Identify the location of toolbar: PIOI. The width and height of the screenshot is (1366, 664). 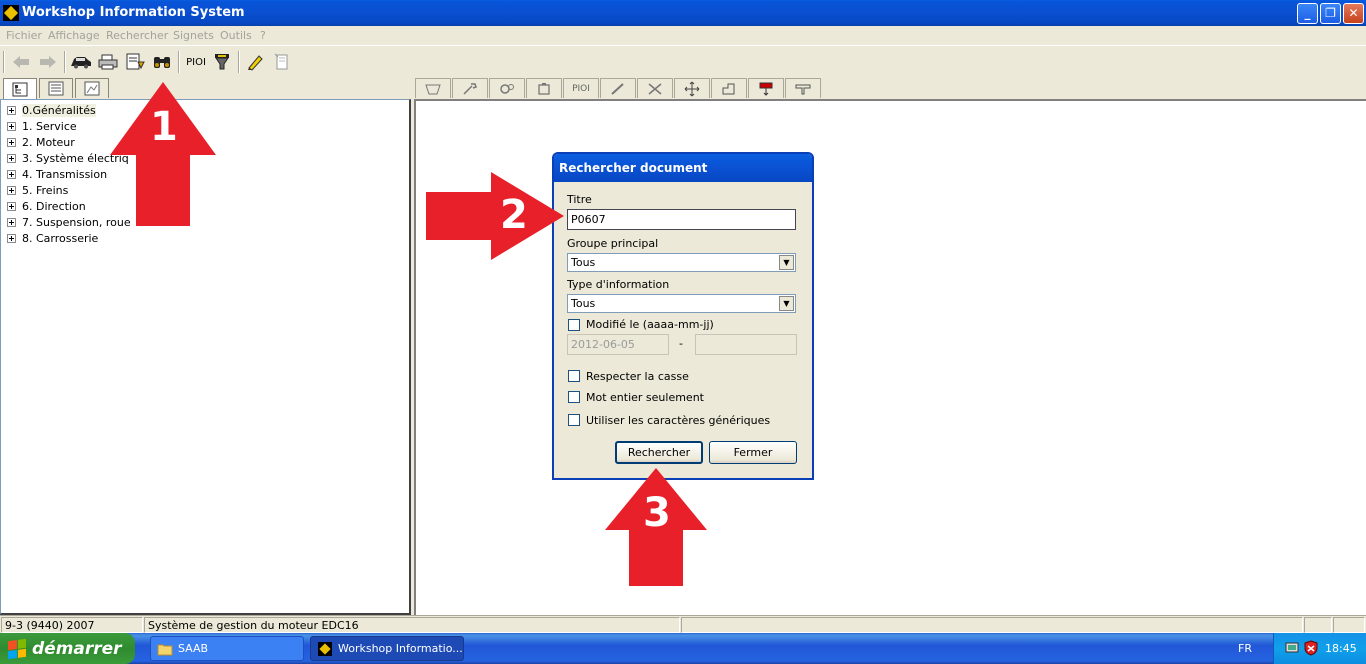
(683, 61).